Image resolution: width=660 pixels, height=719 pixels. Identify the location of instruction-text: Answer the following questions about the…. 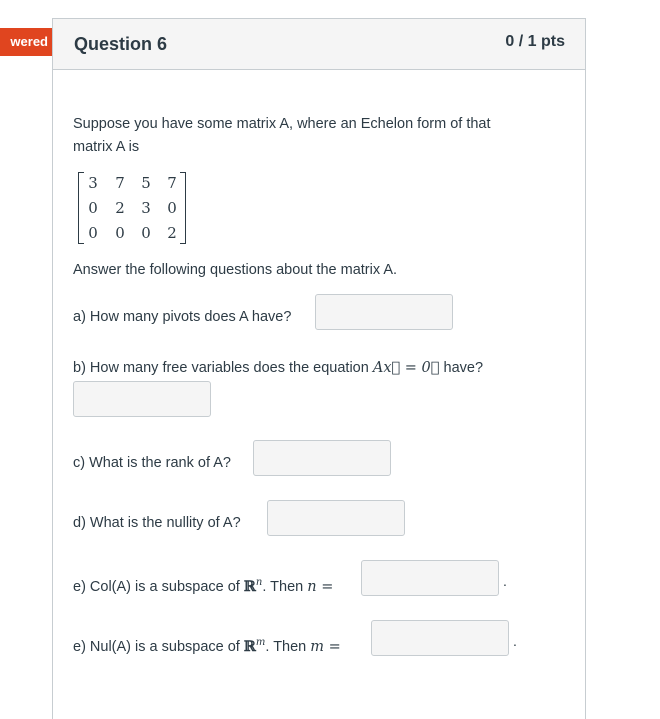
(235, 270).